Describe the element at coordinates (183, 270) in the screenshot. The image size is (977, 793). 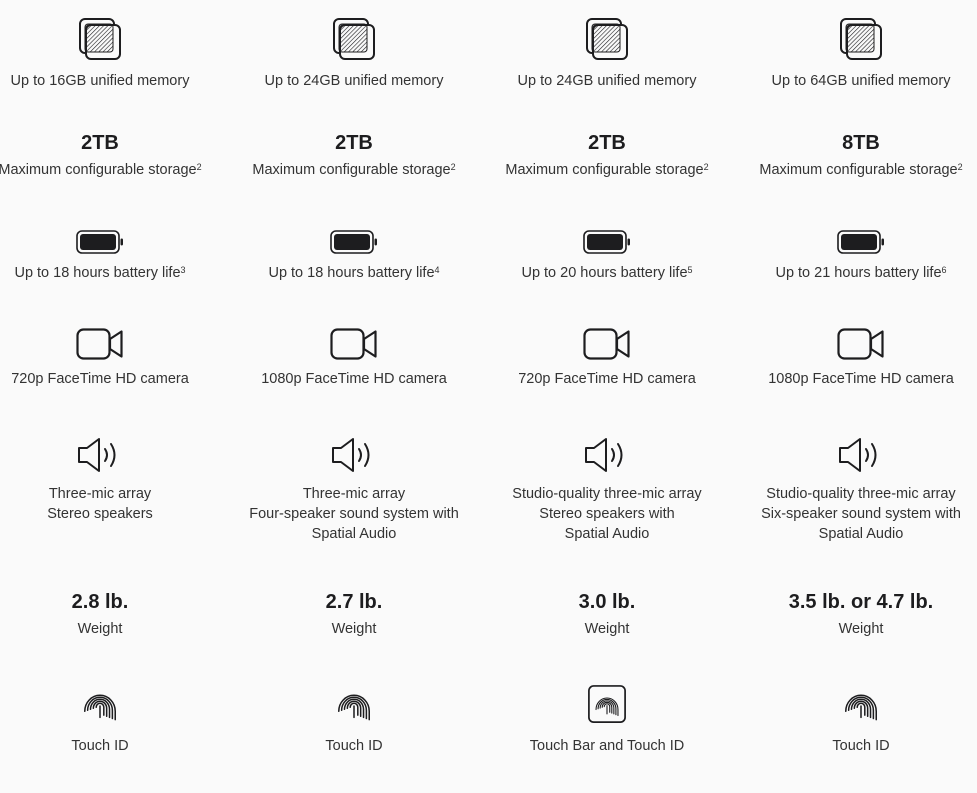
I see `footnote-mark: 3` at that location.